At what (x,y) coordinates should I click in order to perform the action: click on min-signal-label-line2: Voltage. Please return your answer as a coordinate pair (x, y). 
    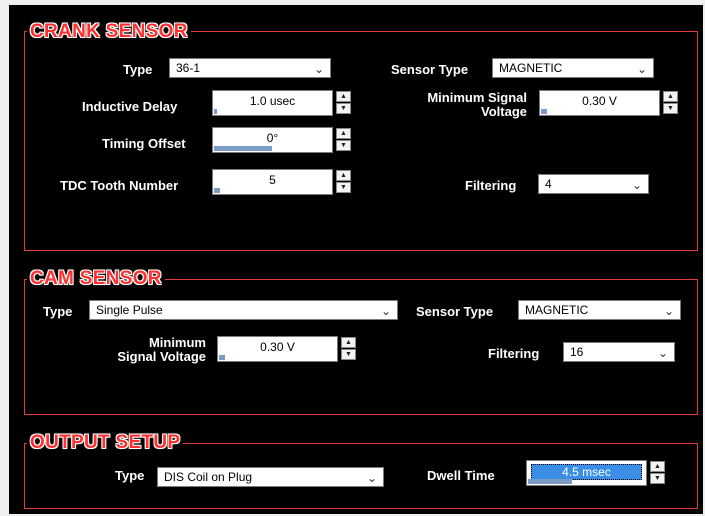
    Looking at the image, I should click on (504, 111).